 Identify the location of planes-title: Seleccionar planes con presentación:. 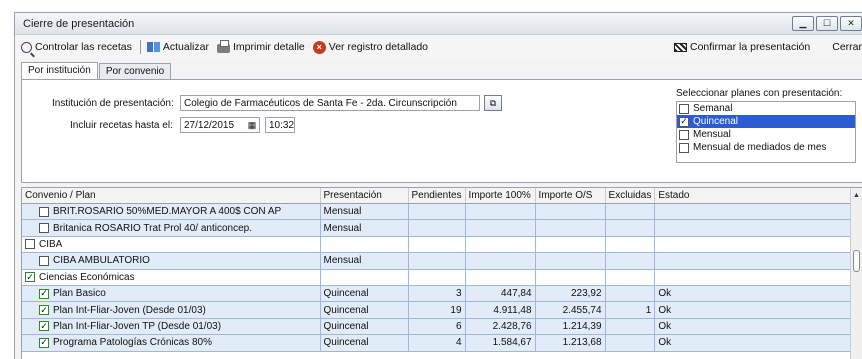
(759, 93).